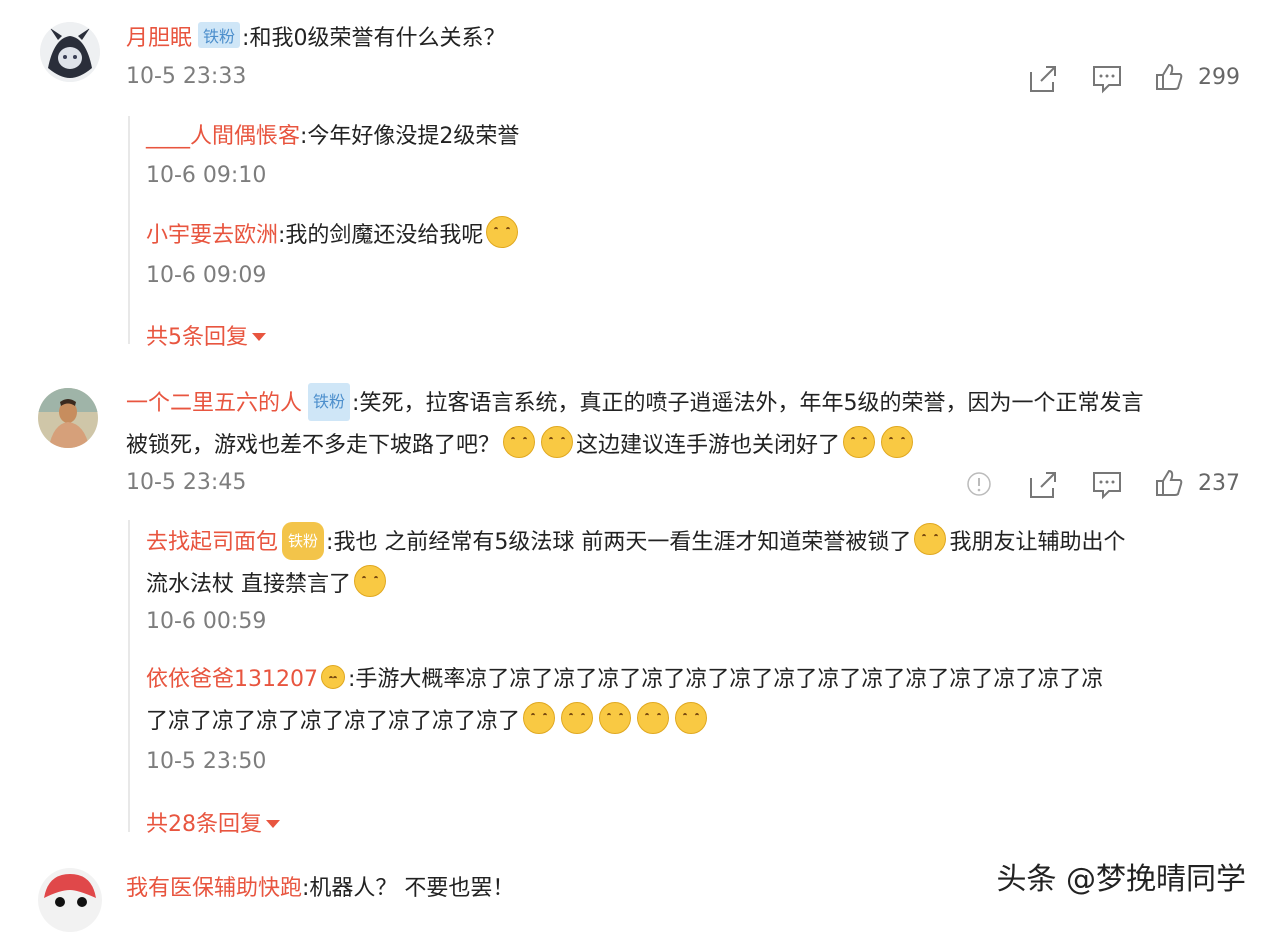 Image resolution: width=1272 pixels, height=932 pixels. What do you see at coordinates (197, 337) in the screenshot?
I see `more-replies-label: 共5条回复` at bounding box center [197, 337].